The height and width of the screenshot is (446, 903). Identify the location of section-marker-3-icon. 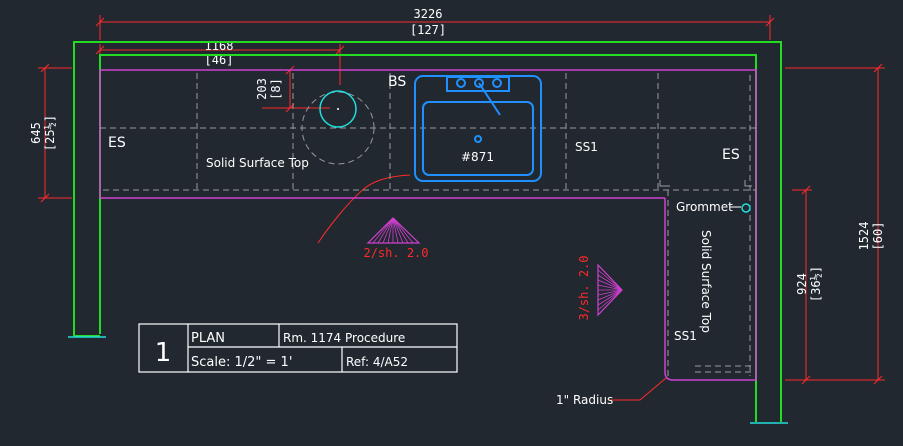
(610, 290).